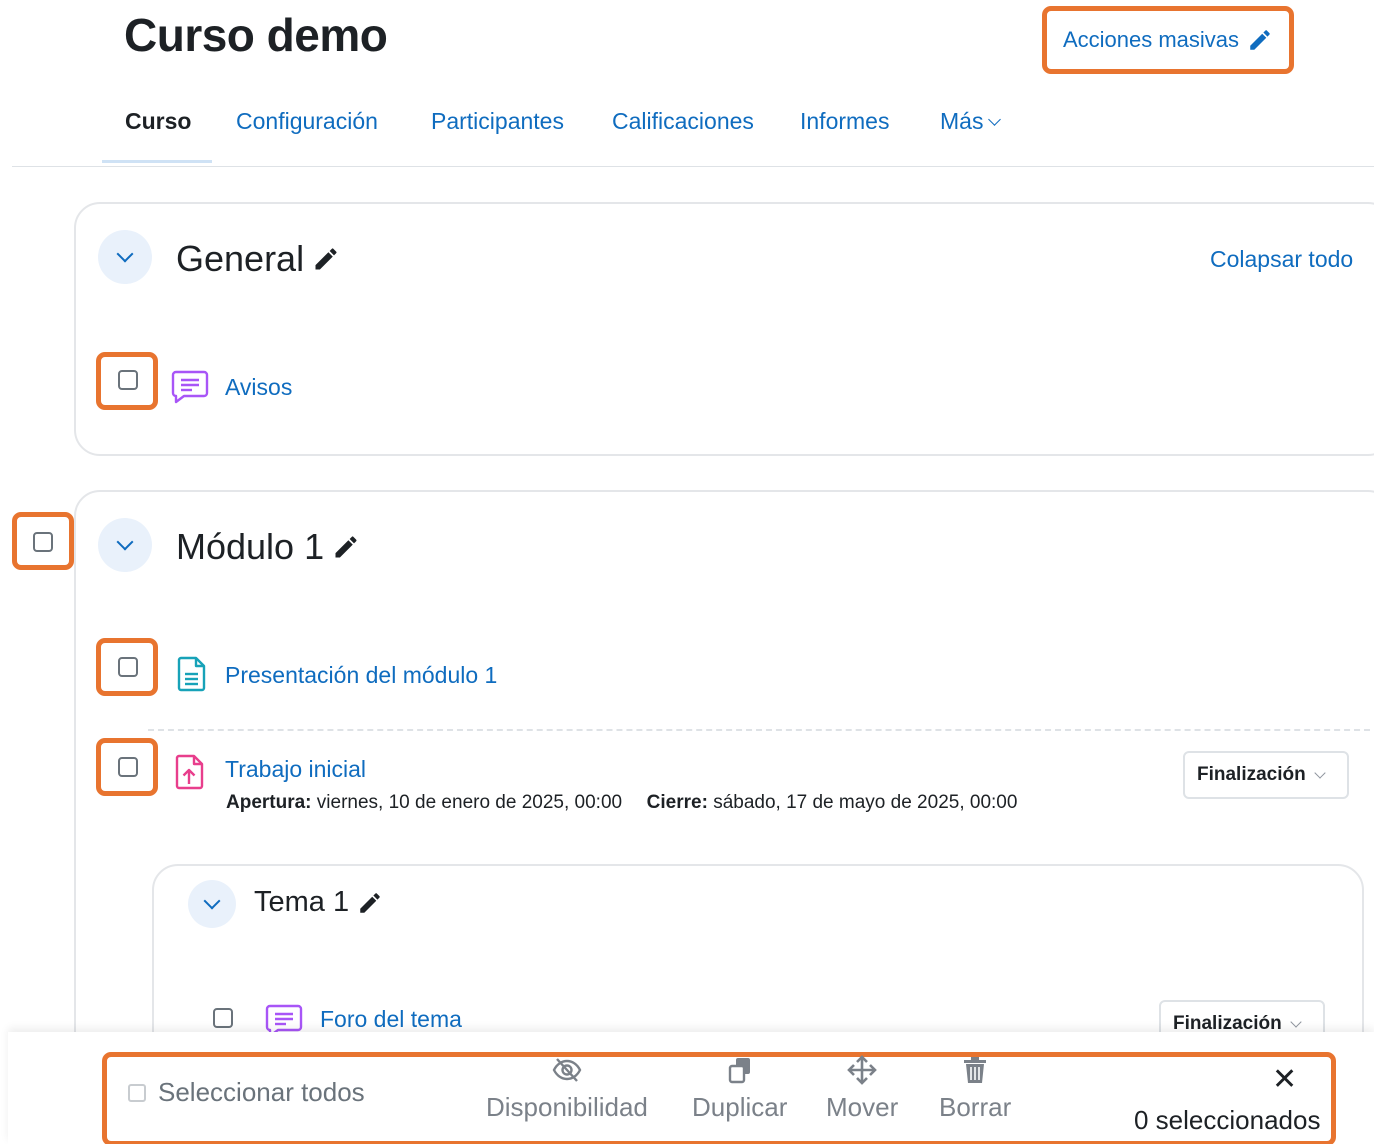 Image resolution: width=1374 pixels, height=1144 pixels. I want to click on activity-link-trabajo: Trabajo inicial, so click(295, 769).